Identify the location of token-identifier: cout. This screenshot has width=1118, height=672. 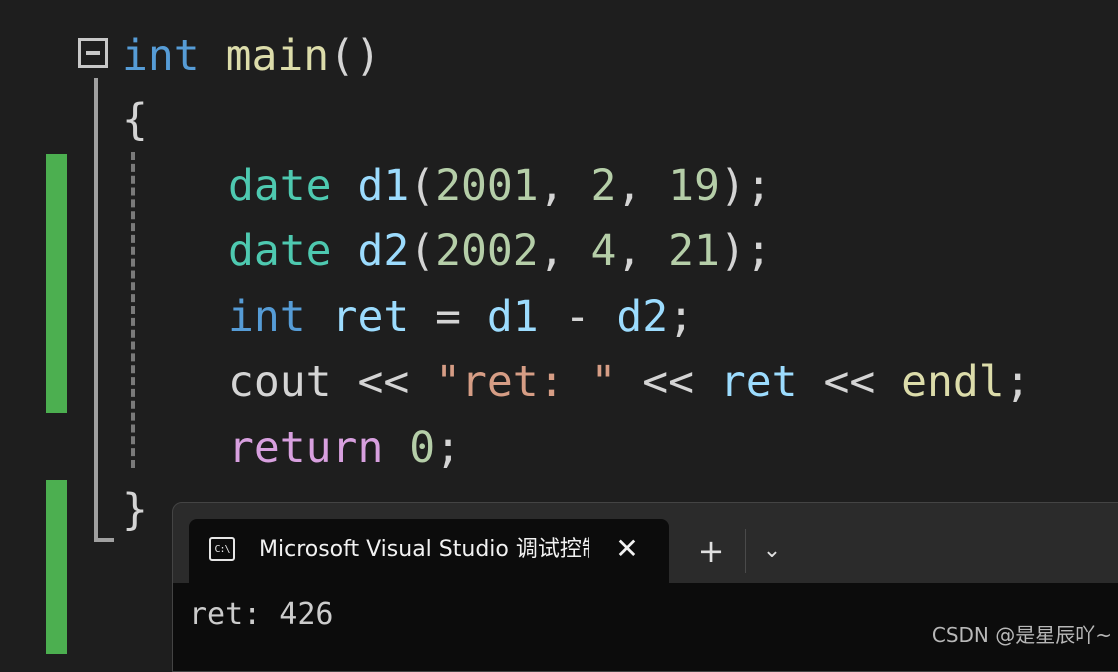
(280, 382).